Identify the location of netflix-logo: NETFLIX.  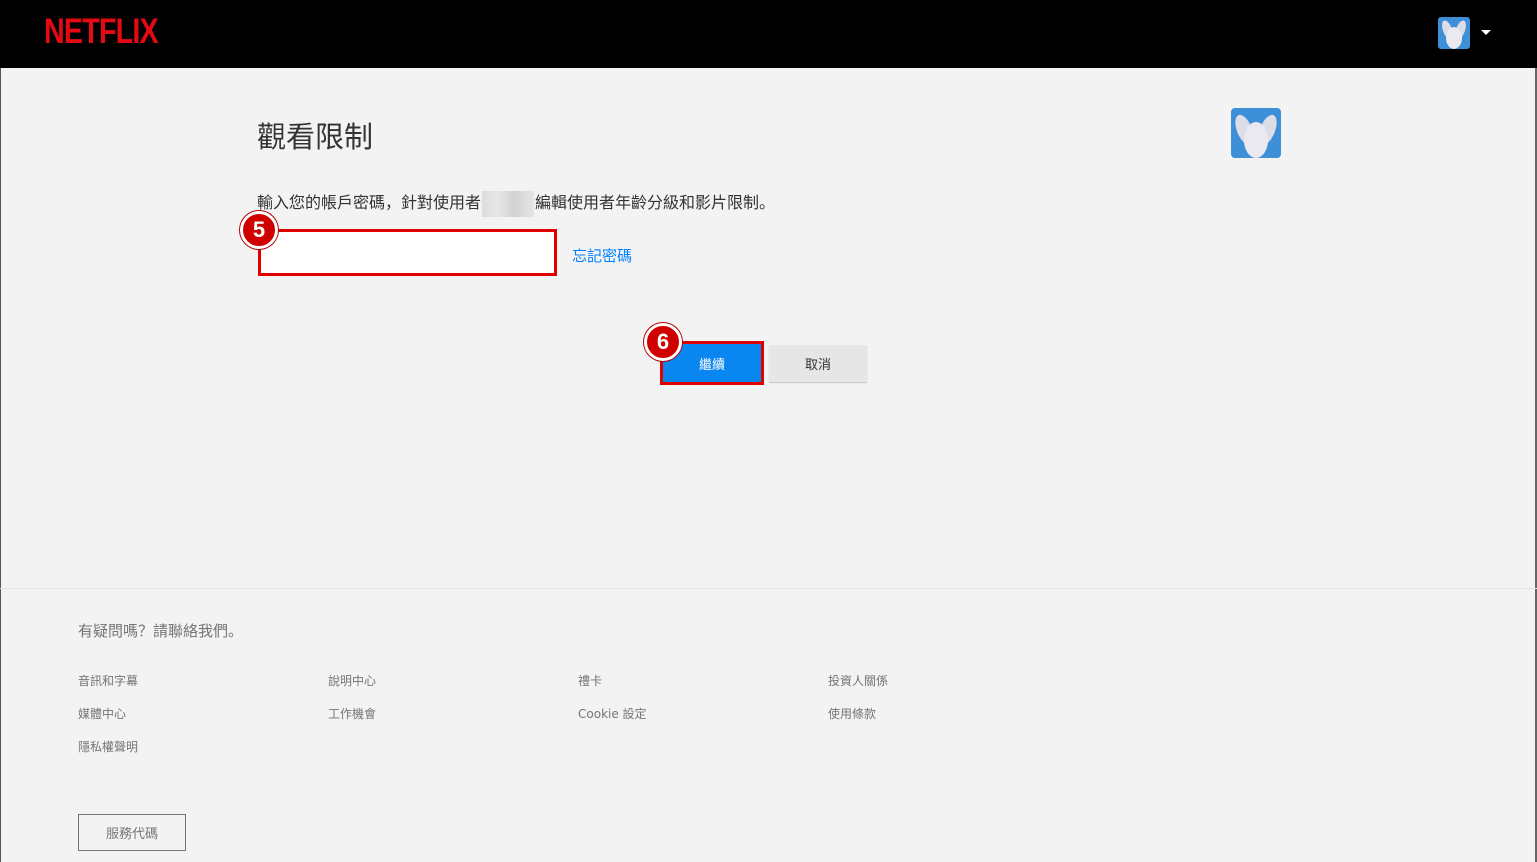
(101, 32).